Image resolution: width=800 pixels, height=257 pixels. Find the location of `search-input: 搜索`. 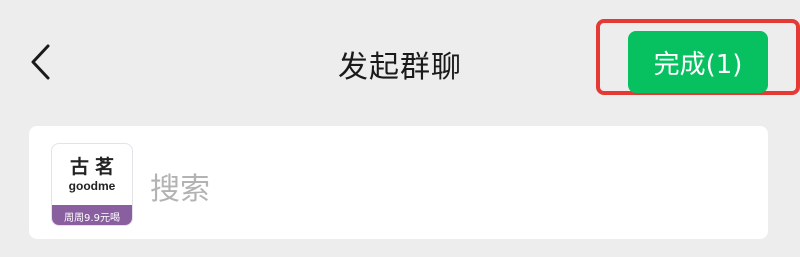

search-input: 搜索 is located at coordinates (180, 186).